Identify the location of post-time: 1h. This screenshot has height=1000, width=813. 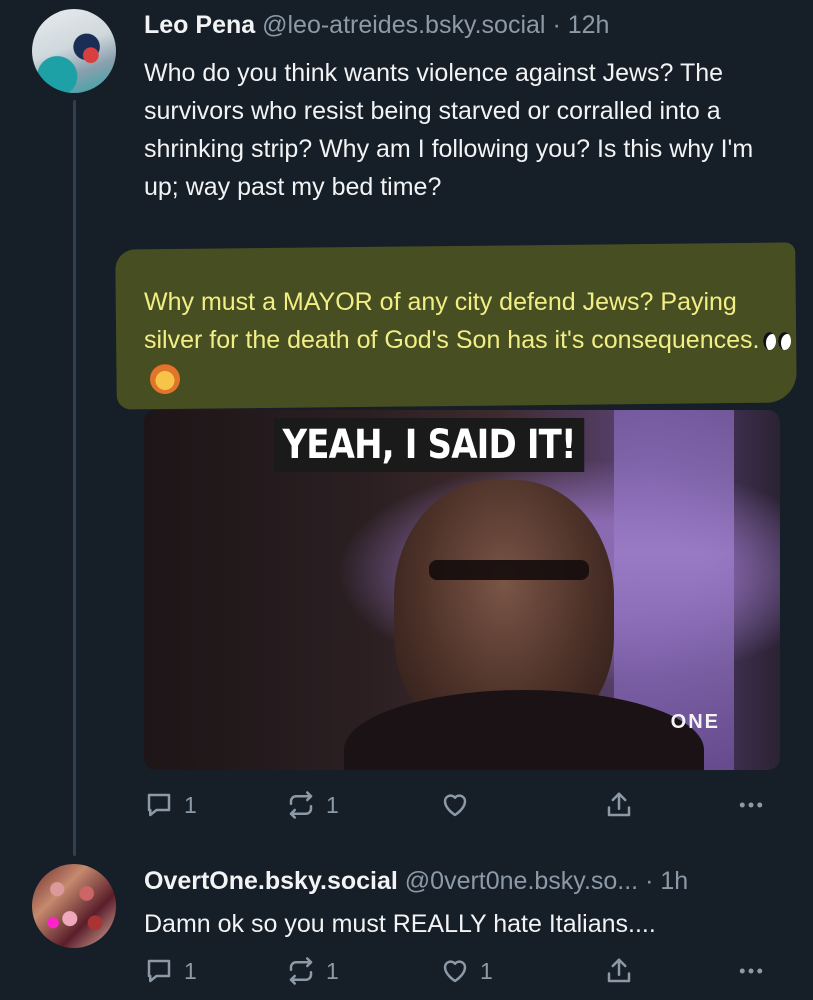
(674, 881).